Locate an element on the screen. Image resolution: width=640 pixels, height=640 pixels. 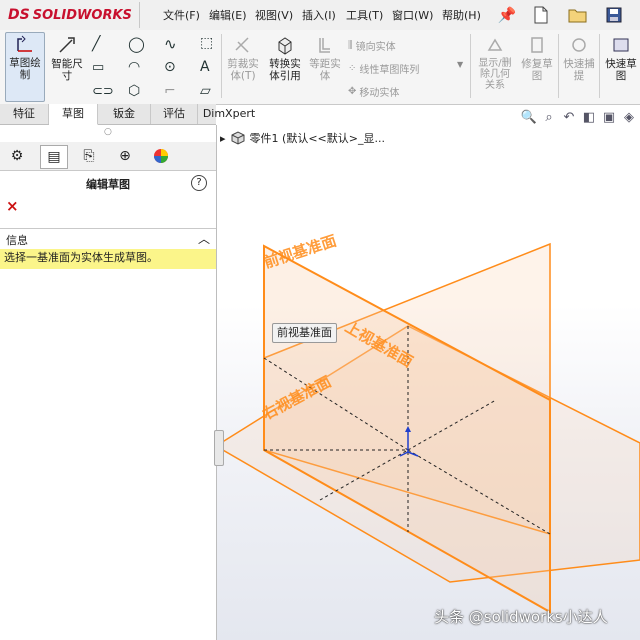
menu-file: 文件(F) is located at coordinates (181, 15).